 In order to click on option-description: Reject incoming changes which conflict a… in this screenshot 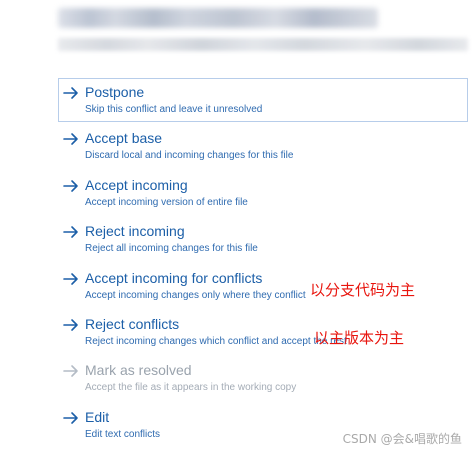, I will do `click(216, 341)`.